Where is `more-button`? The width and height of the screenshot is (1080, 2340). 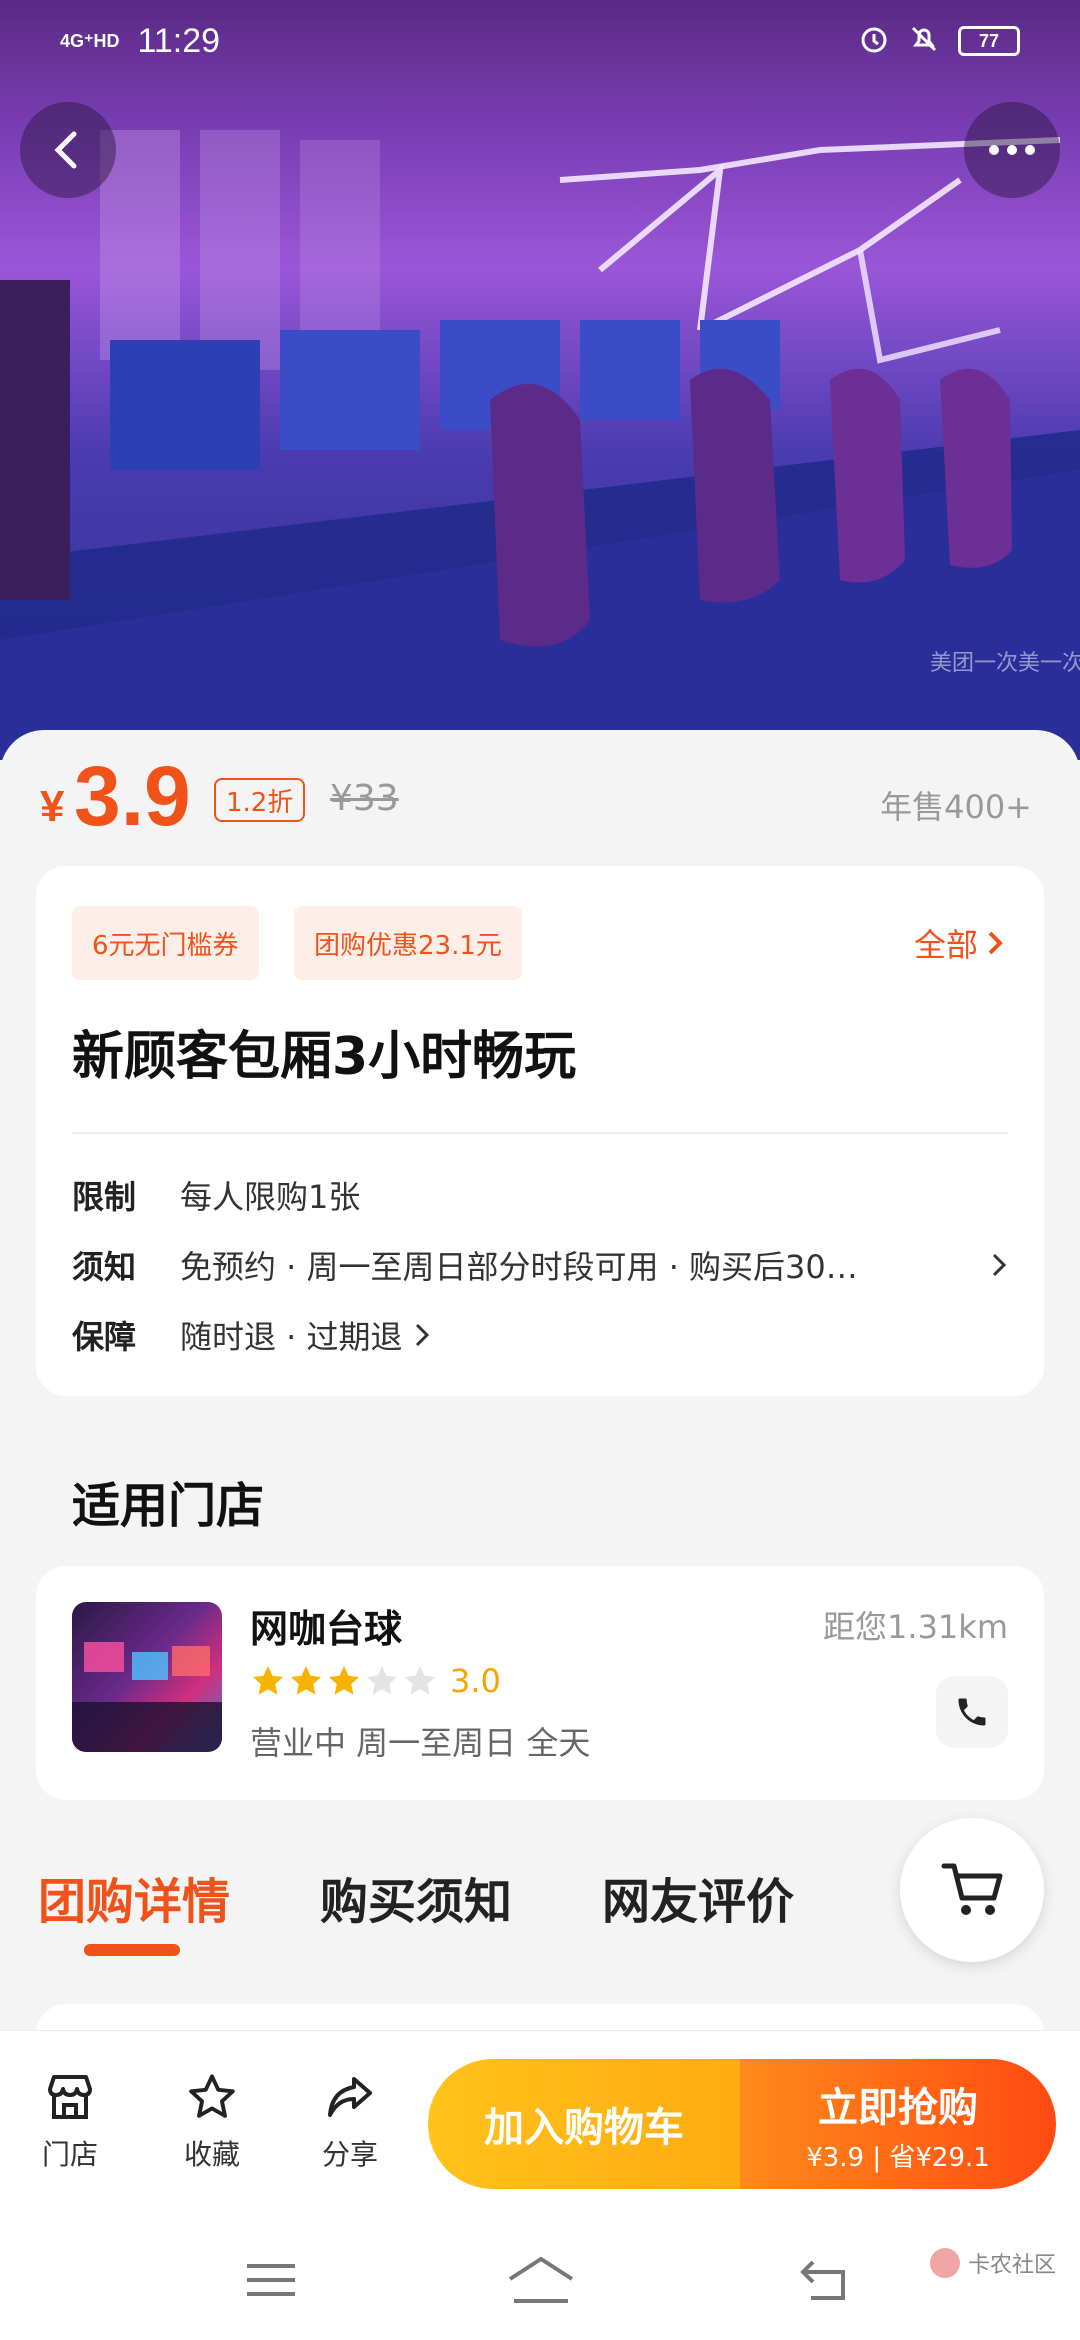 more-button is located at coordinates (1012, 150).